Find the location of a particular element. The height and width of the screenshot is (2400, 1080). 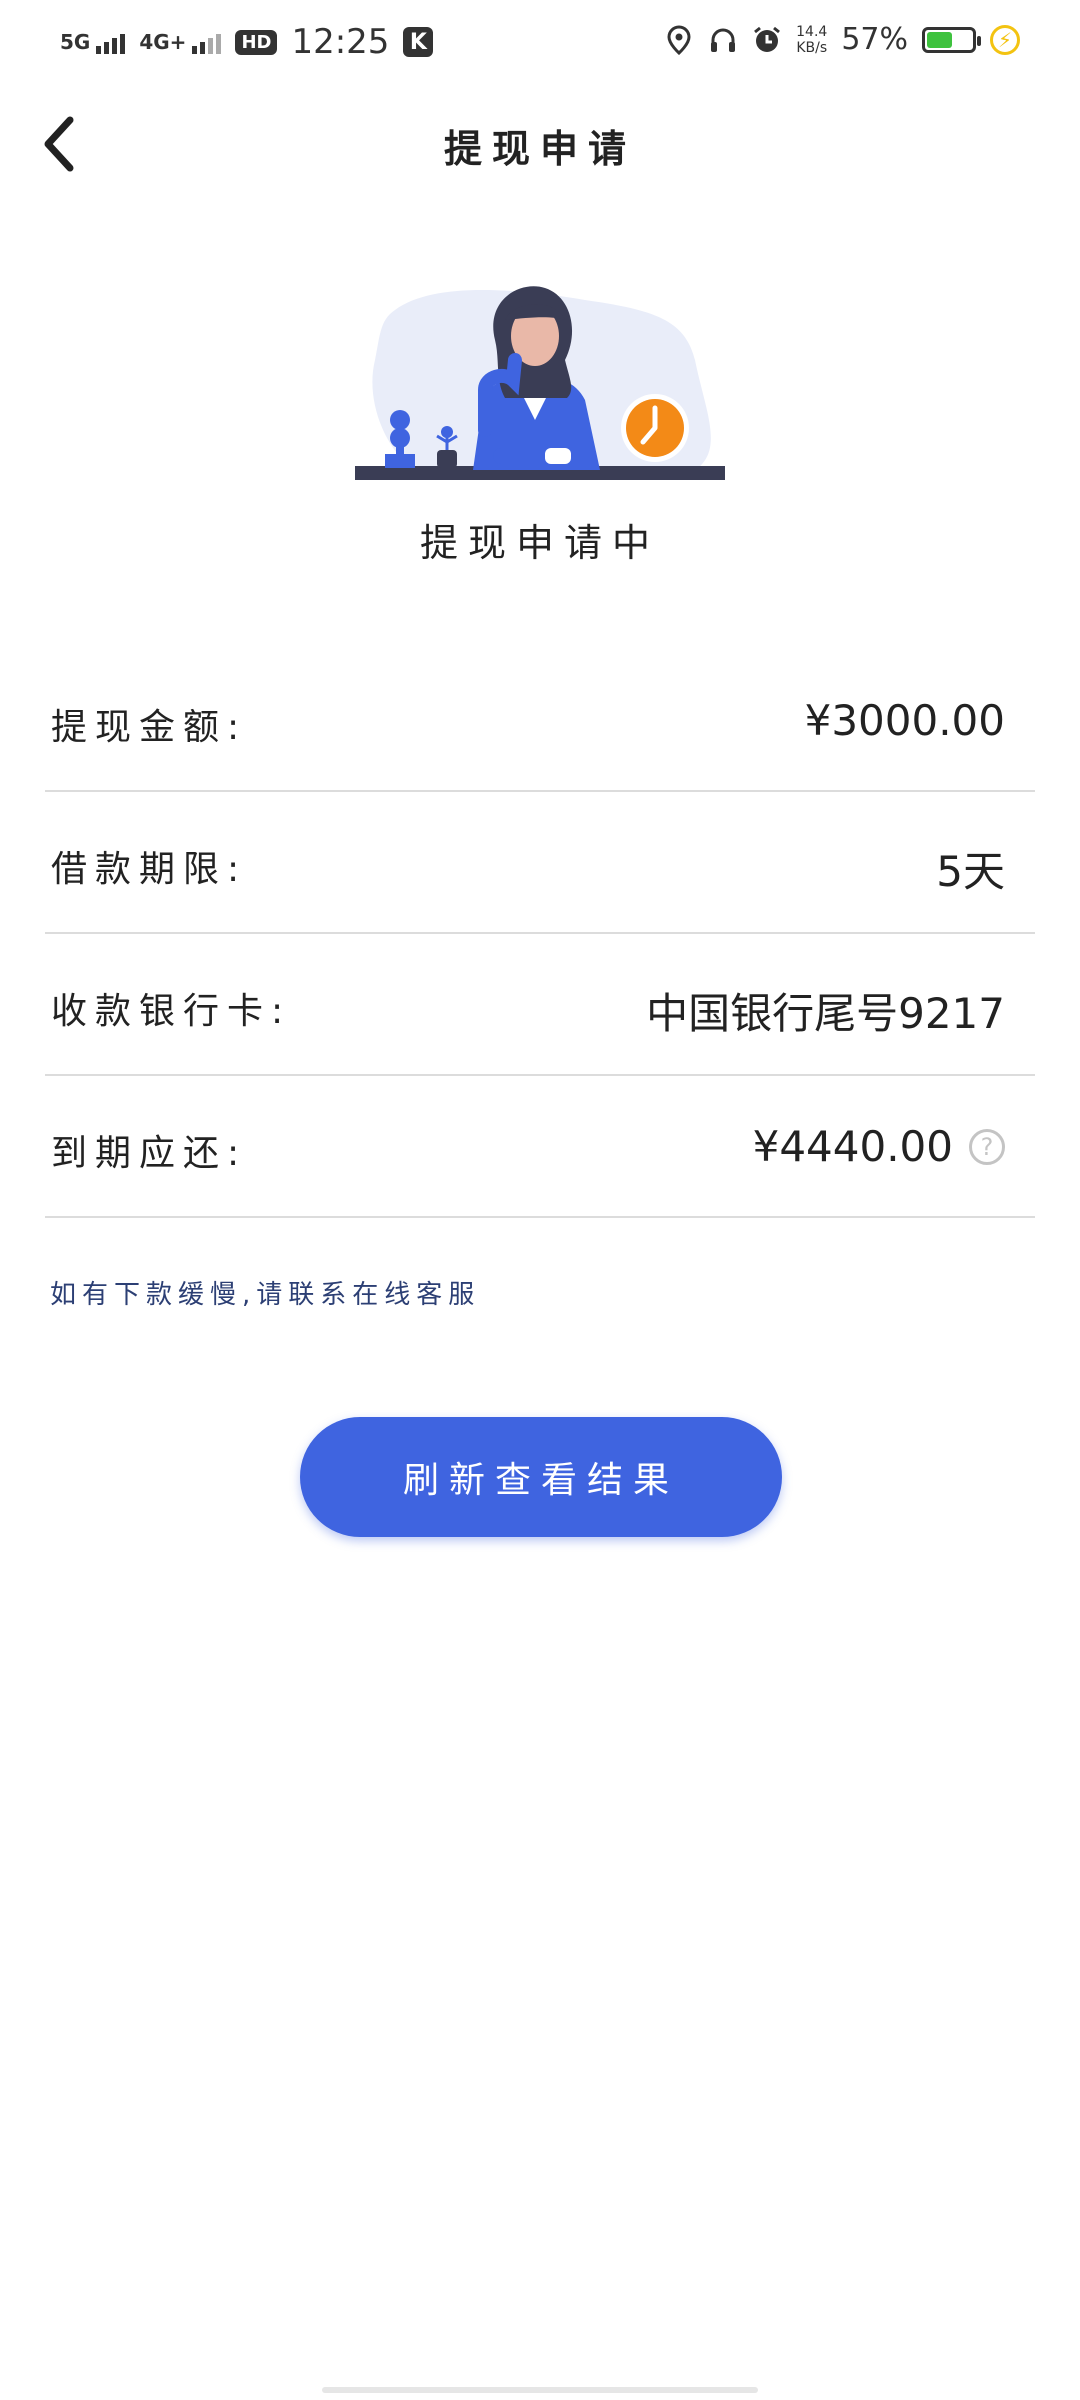

loan-term-value: 5天 is located at coordinates (970, 871).